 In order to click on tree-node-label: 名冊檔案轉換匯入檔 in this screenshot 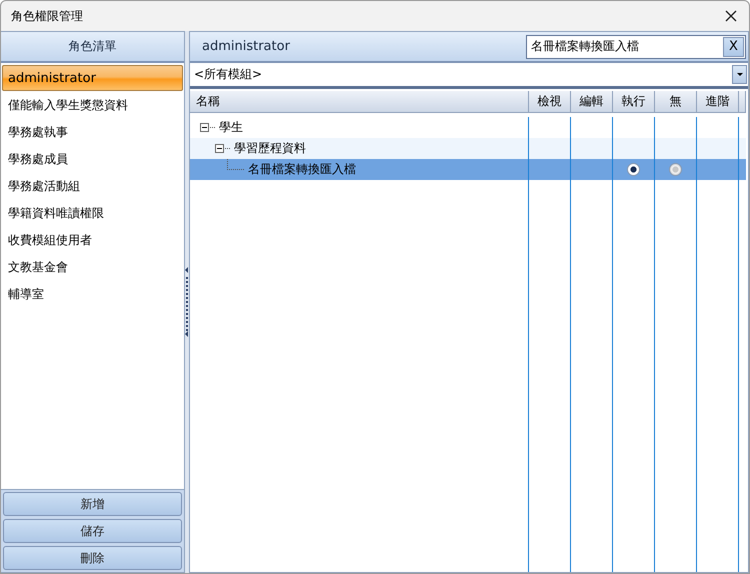, I will do `click(302, 169)`.